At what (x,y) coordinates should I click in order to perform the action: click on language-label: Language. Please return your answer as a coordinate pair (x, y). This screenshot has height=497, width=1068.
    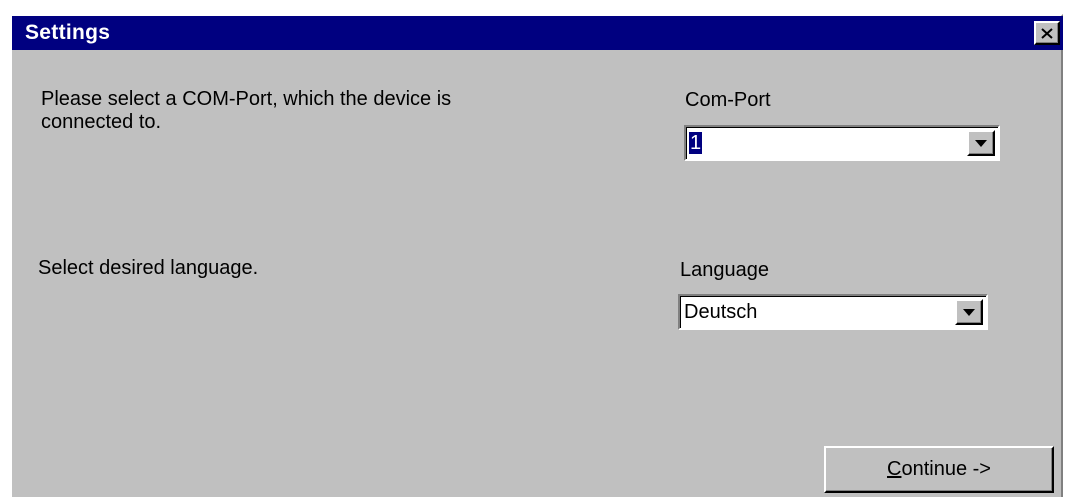
    Looking at the image, I should click on (724, 270).